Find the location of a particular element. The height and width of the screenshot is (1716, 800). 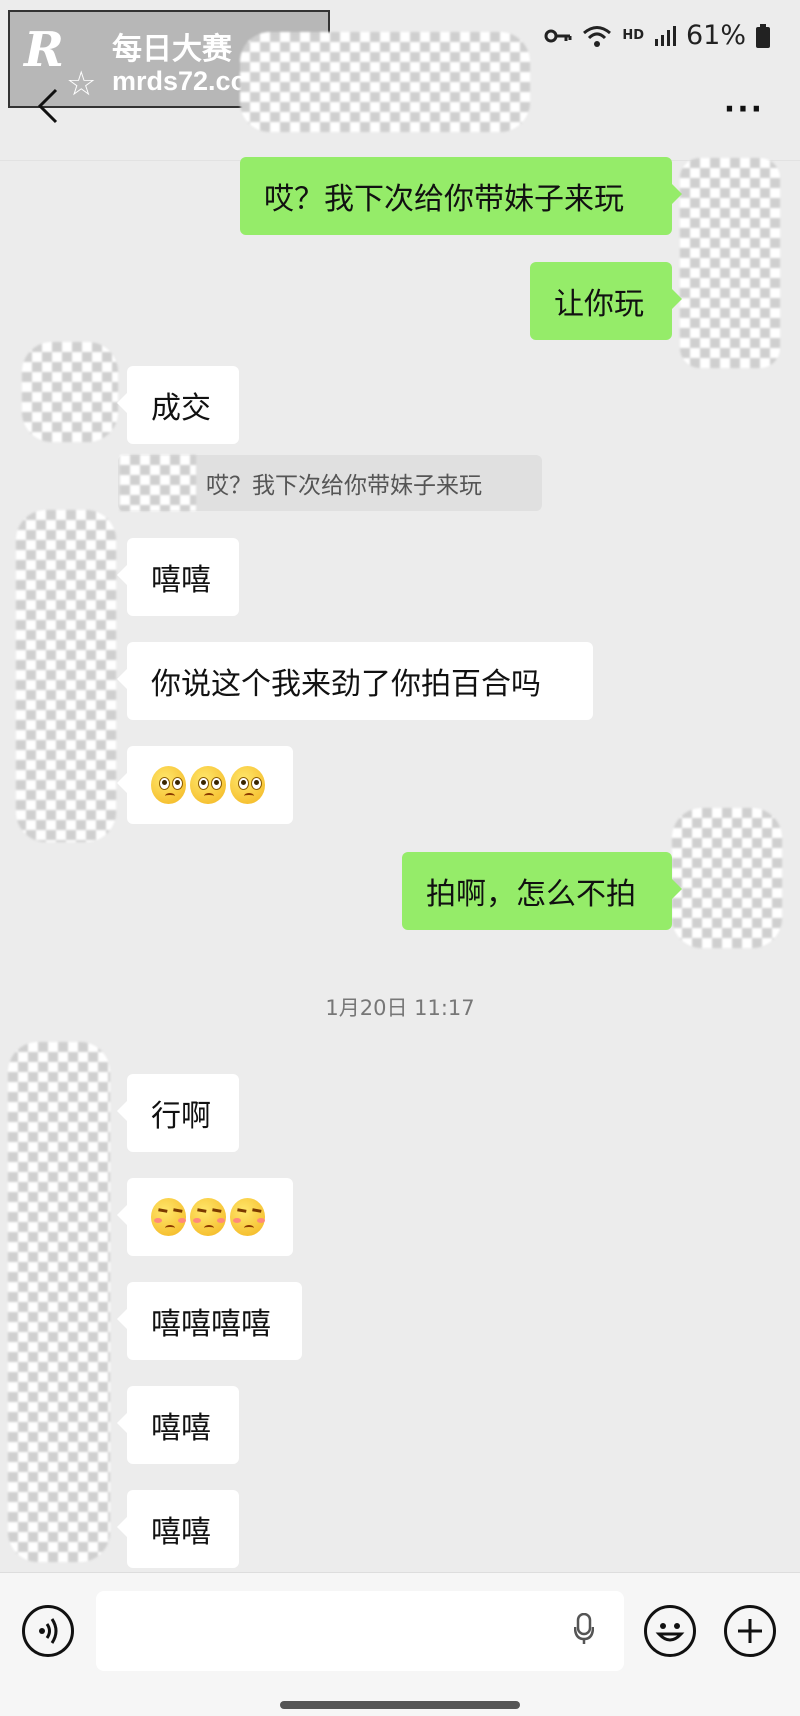

message-bubble-outgoing: 让你玩 is located at coordinates (606, 301).